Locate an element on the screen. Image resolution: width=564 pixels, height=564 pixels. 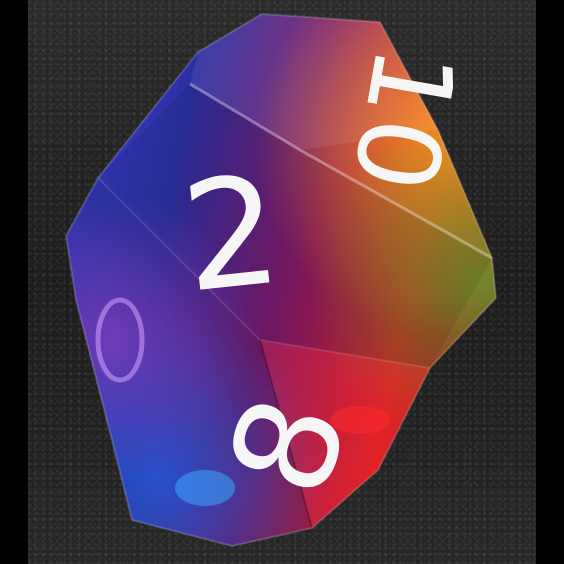
die-face-2: 2 is located at coordinates (231, 235).